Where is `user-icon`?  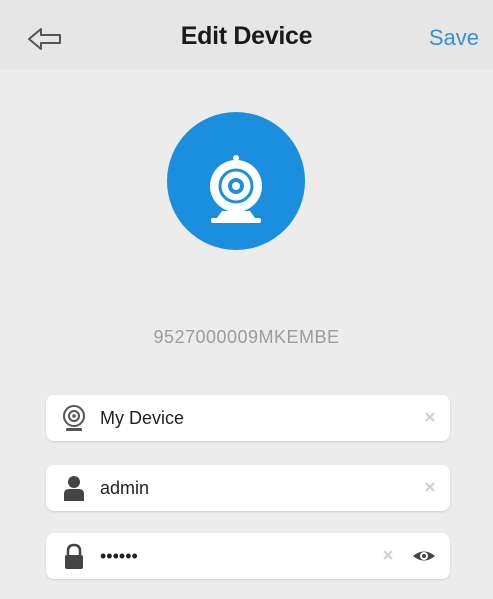
user-icon is located at coordinates (74, 488).